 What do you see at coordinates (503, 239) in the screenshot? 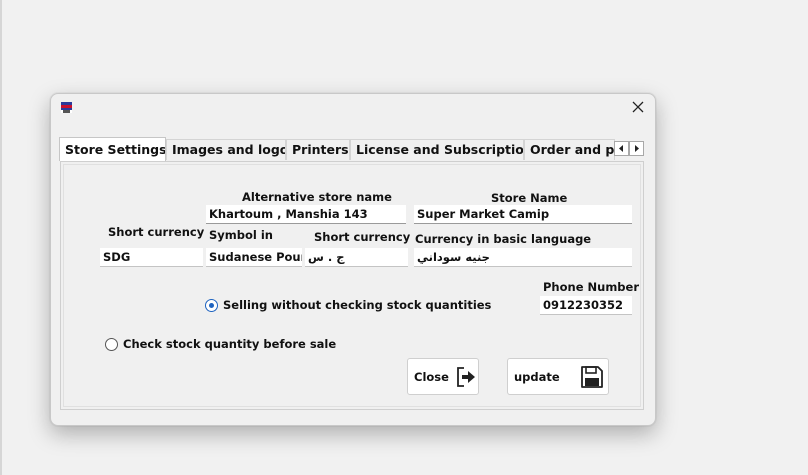
I see `currency-basic-language-label: Currency in basic language` at bounding box center [503, 239].